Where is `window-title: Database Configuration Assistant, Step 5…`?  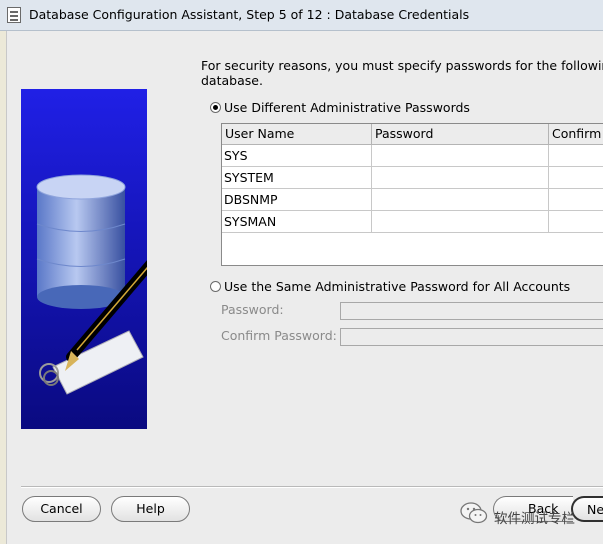 window-title: Database Configuration Assistant, Step 5… is located at coordinates (249, 14).